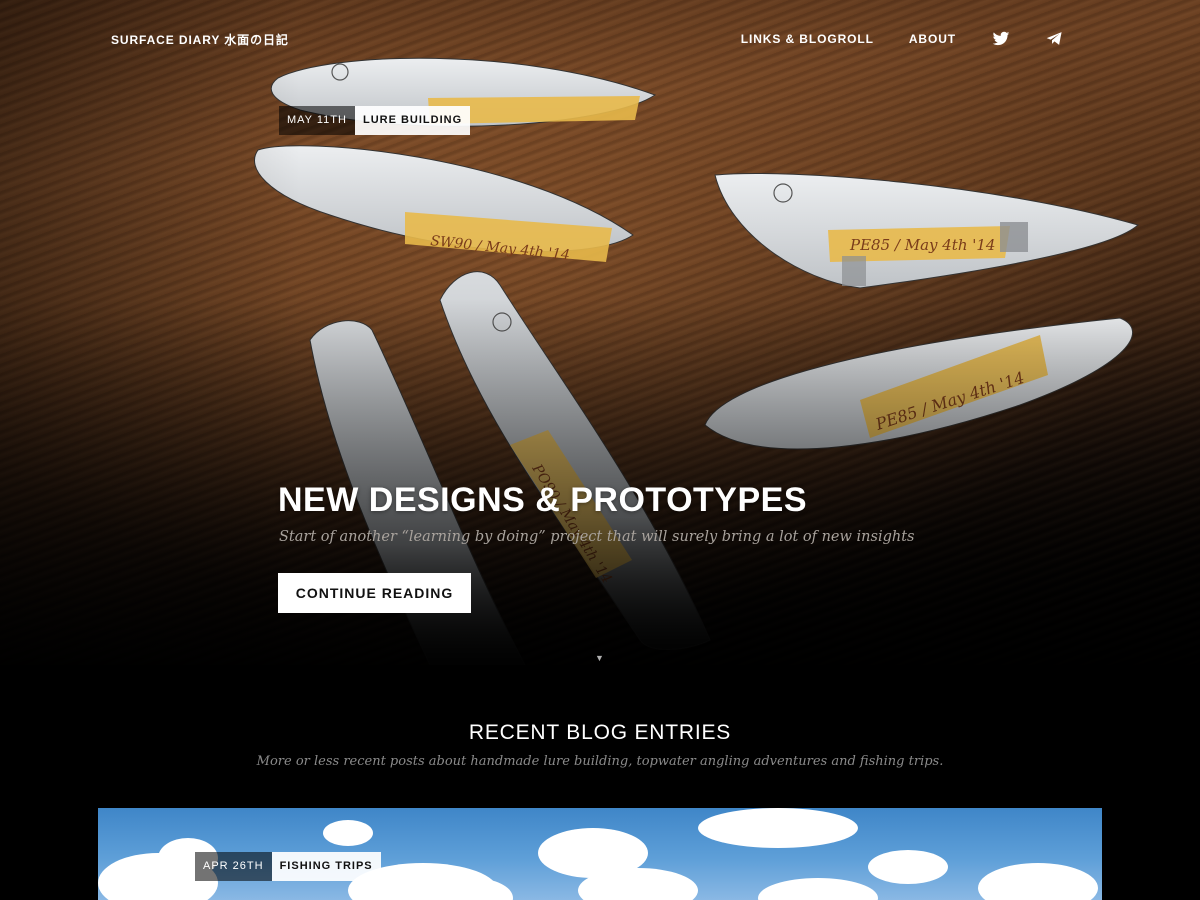 The image size is (1200, 900). Describe the element at coordinates (374, 593) in the screenshot. I see `continue-reading-button: CONTINUE READING` at that location.